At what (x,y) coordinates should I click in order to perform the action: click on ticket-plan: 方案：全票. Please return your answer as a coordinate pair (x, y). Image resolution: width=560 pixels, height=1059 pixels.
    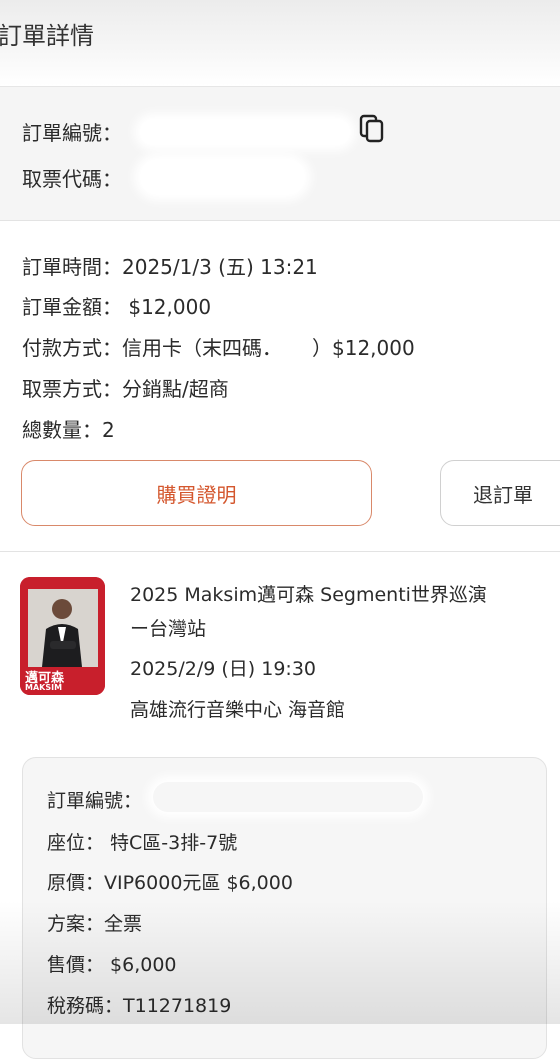
    Looking at the image, I should click on (95, 924).